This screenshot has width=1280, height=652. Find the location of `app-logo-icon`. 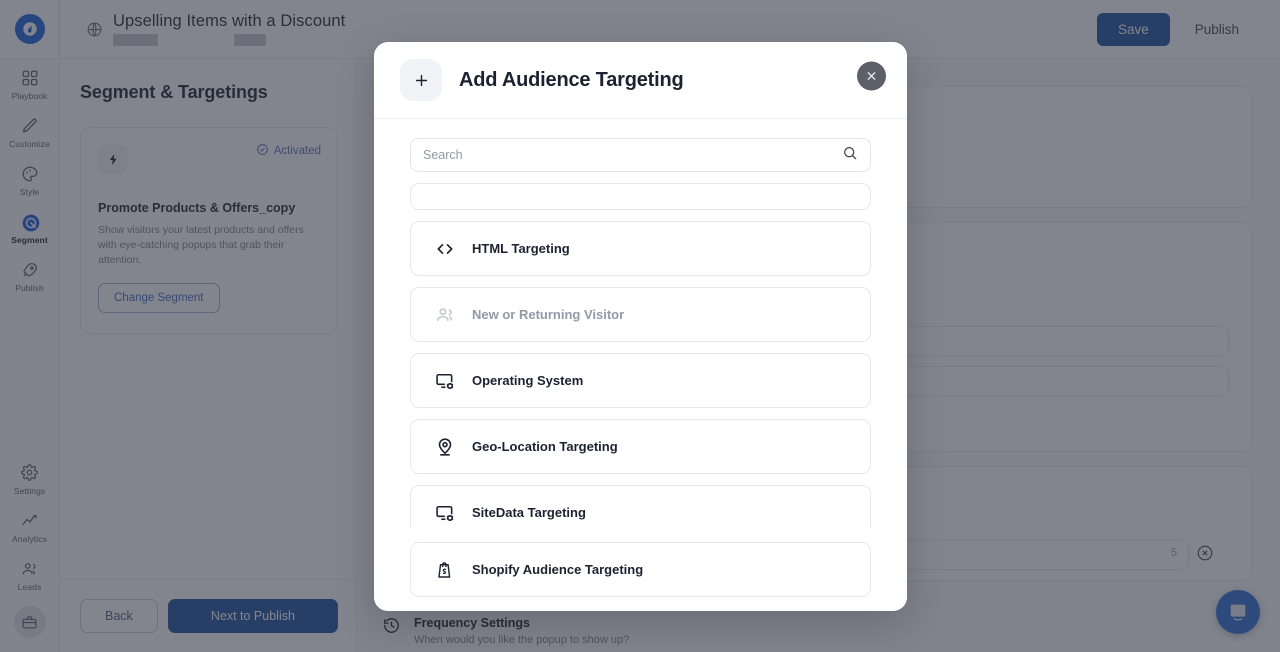

app-logo-icon is located at coordinates (29, 29).